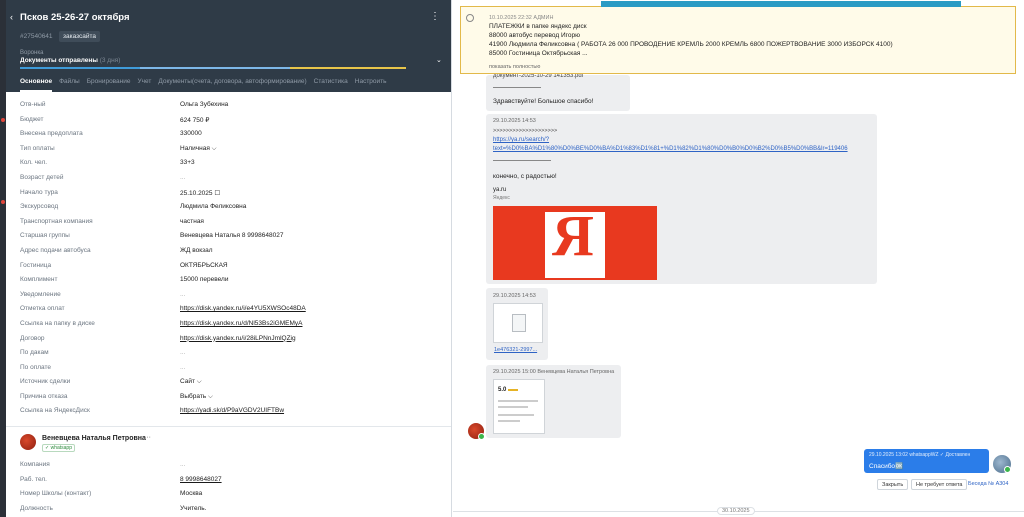  I want to click on field-value: Ольга Зубехина, so click(204, 104).